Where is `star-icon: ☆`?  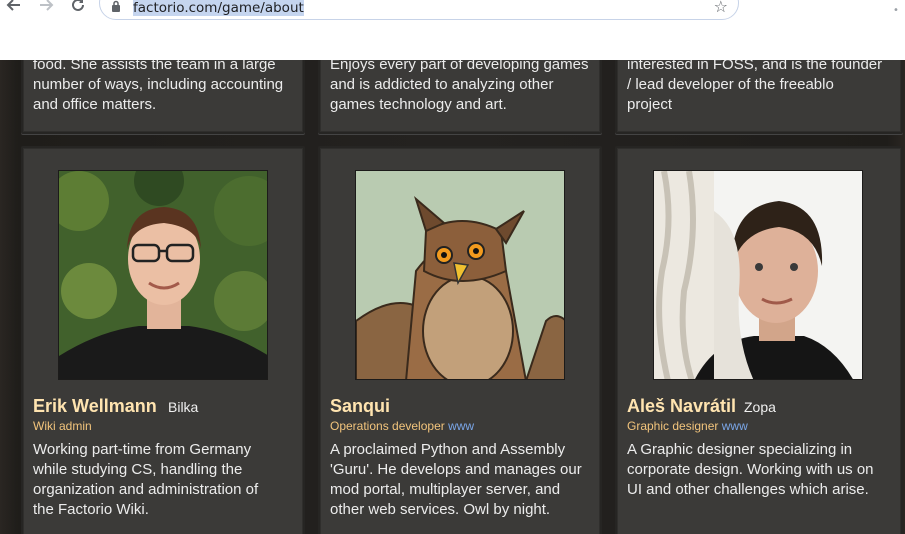
star-icon: ☆ is located at coordinates (721, 8).